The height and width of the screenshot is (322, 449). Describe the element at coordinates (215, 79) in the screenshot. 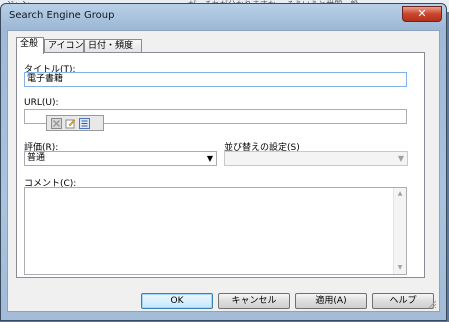

I see `title-input: 電子書籍` at that location.